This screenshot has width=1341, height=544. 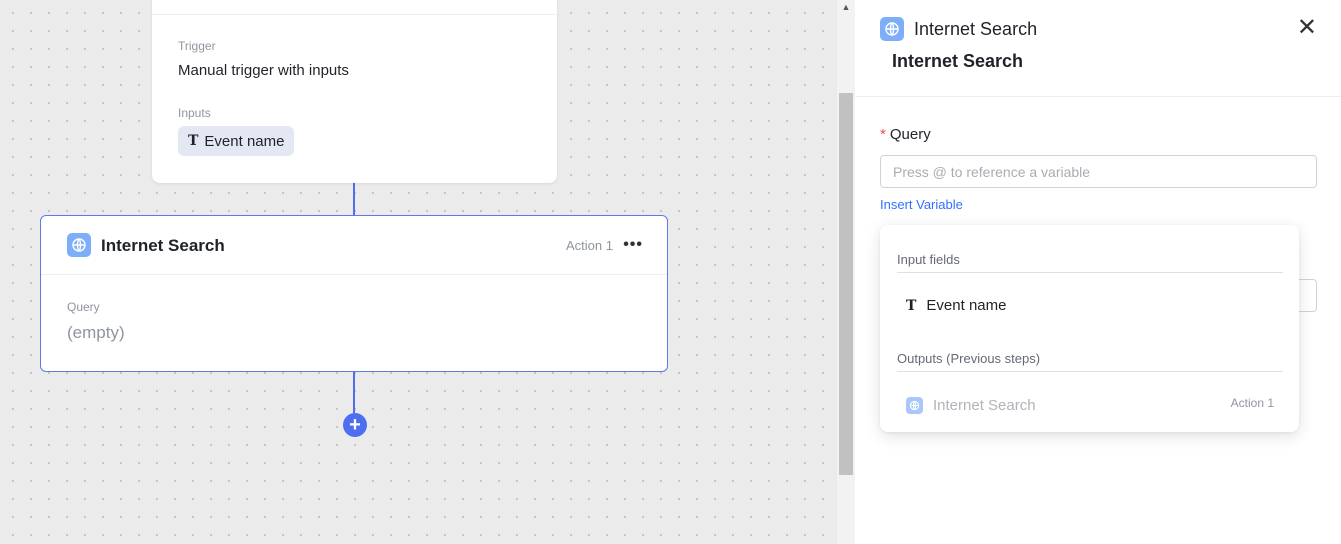 What do you see at coordinates (984, 405) in the screenshot?
I see `variable-option-label: Internet Search` at bounding box center [984, 405].